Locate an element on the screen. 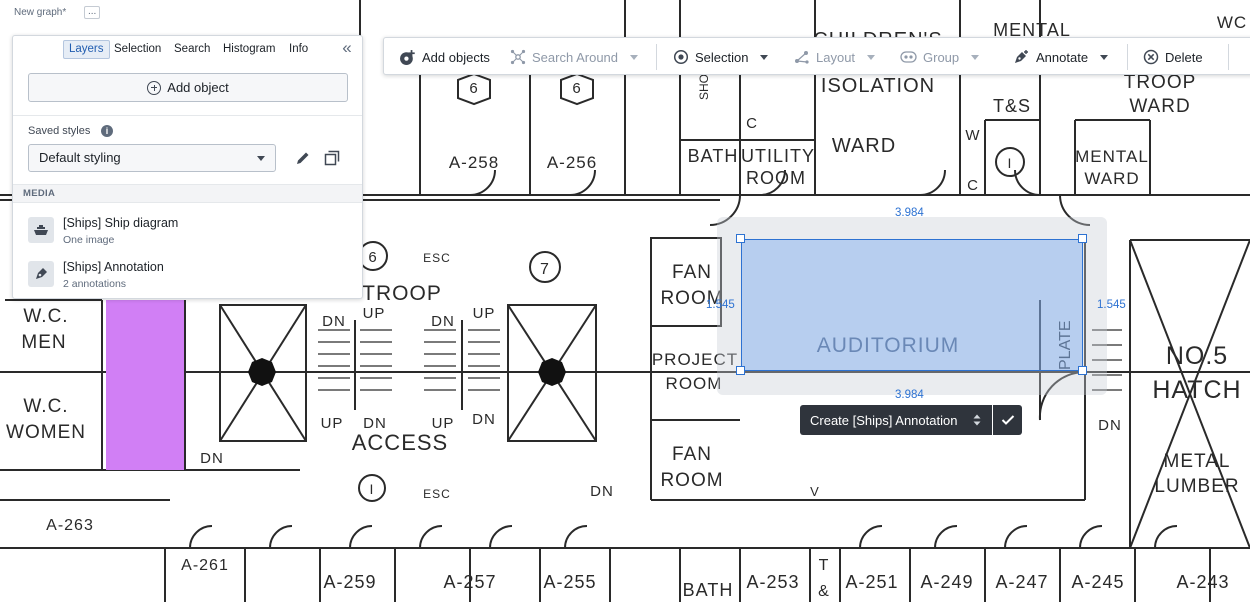 This screenshot has height=602, width=1250. saved-style-select: Default styling is located at coordinates (152, 158).